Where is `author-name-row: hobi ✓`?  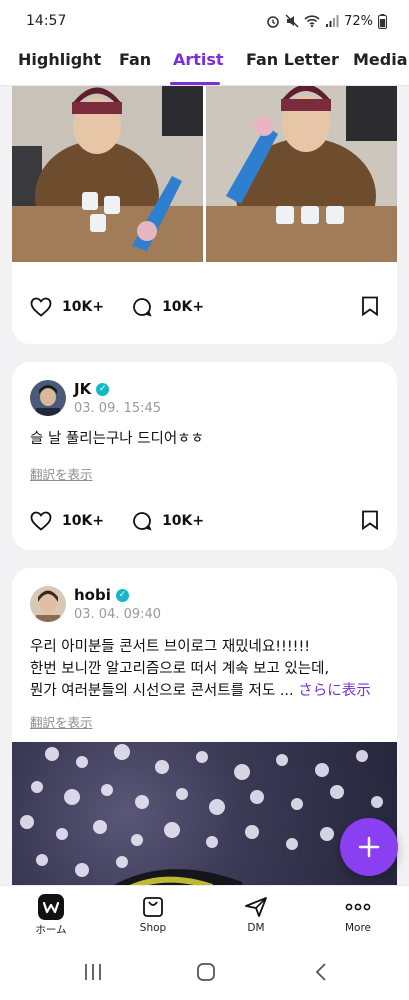 author-name-row: hobi ✓ is located at coordinates (117, 595).